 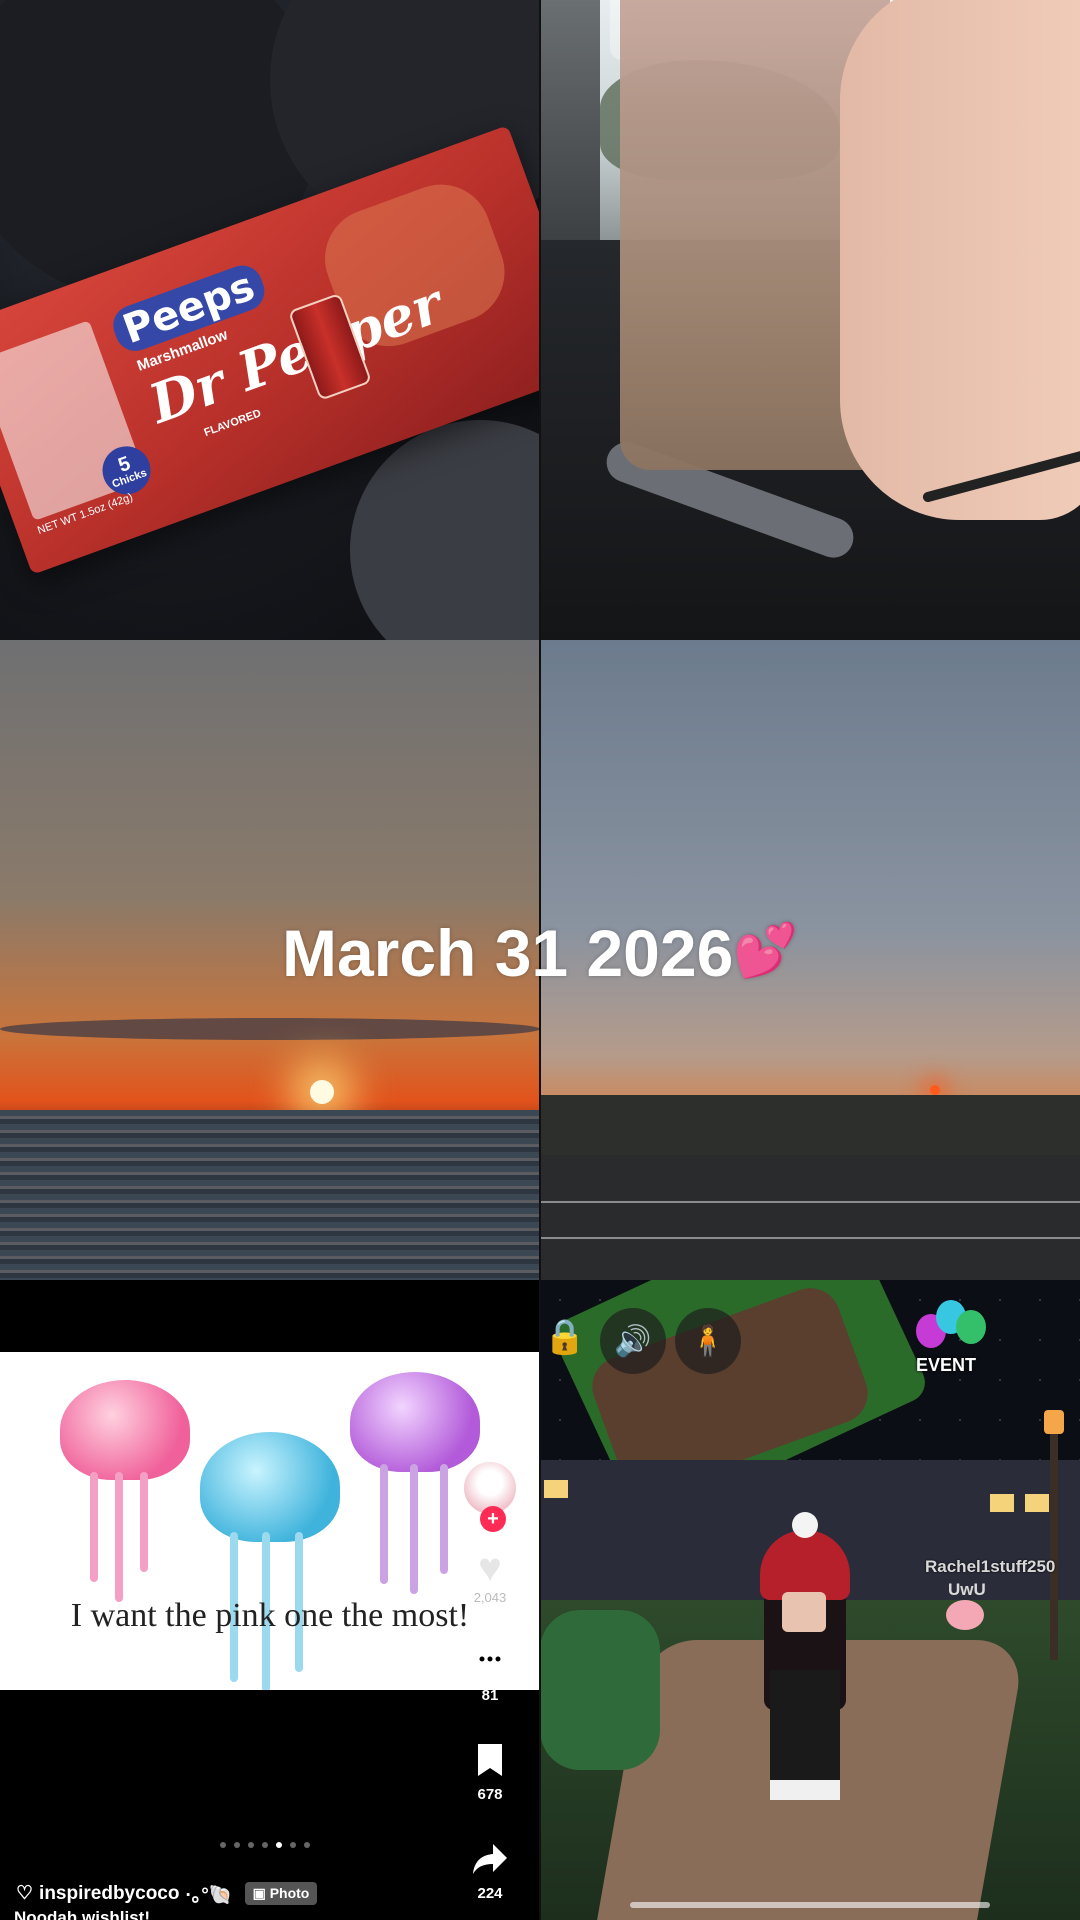 I want to click on player-tag: UwU, so click(x=967, y=1589).